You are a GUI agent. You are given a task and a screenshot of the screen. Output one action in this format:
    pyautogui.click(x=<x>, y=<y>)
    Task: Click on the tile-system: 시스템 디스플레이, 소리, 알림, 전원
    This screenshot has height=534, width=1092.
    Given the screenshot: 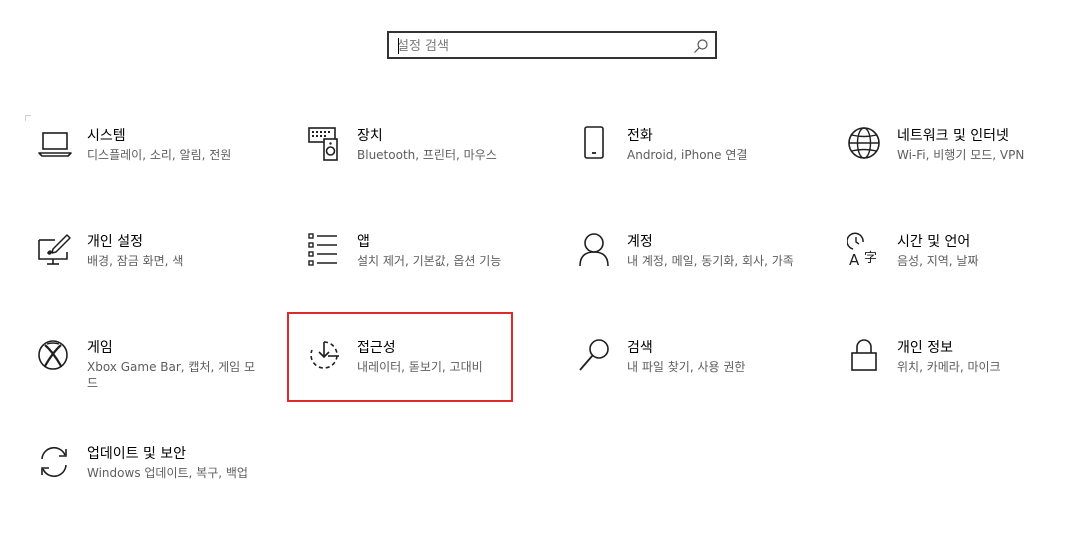 What is the action you would take?
    pyautogui.click(x=157, y=171)
    